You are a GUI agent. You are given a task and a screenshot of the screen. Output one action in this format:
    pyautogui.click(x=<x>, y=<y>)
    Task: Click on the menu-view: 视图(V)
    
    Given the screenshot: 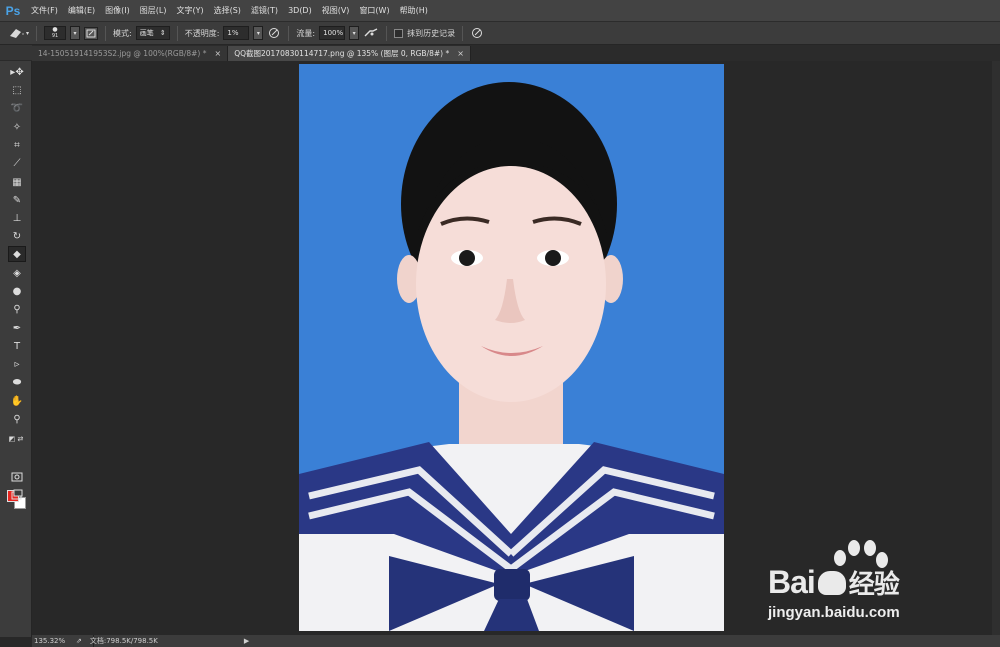 What is the action you would take?
    pyautogui.click(x=336, y=11)
    